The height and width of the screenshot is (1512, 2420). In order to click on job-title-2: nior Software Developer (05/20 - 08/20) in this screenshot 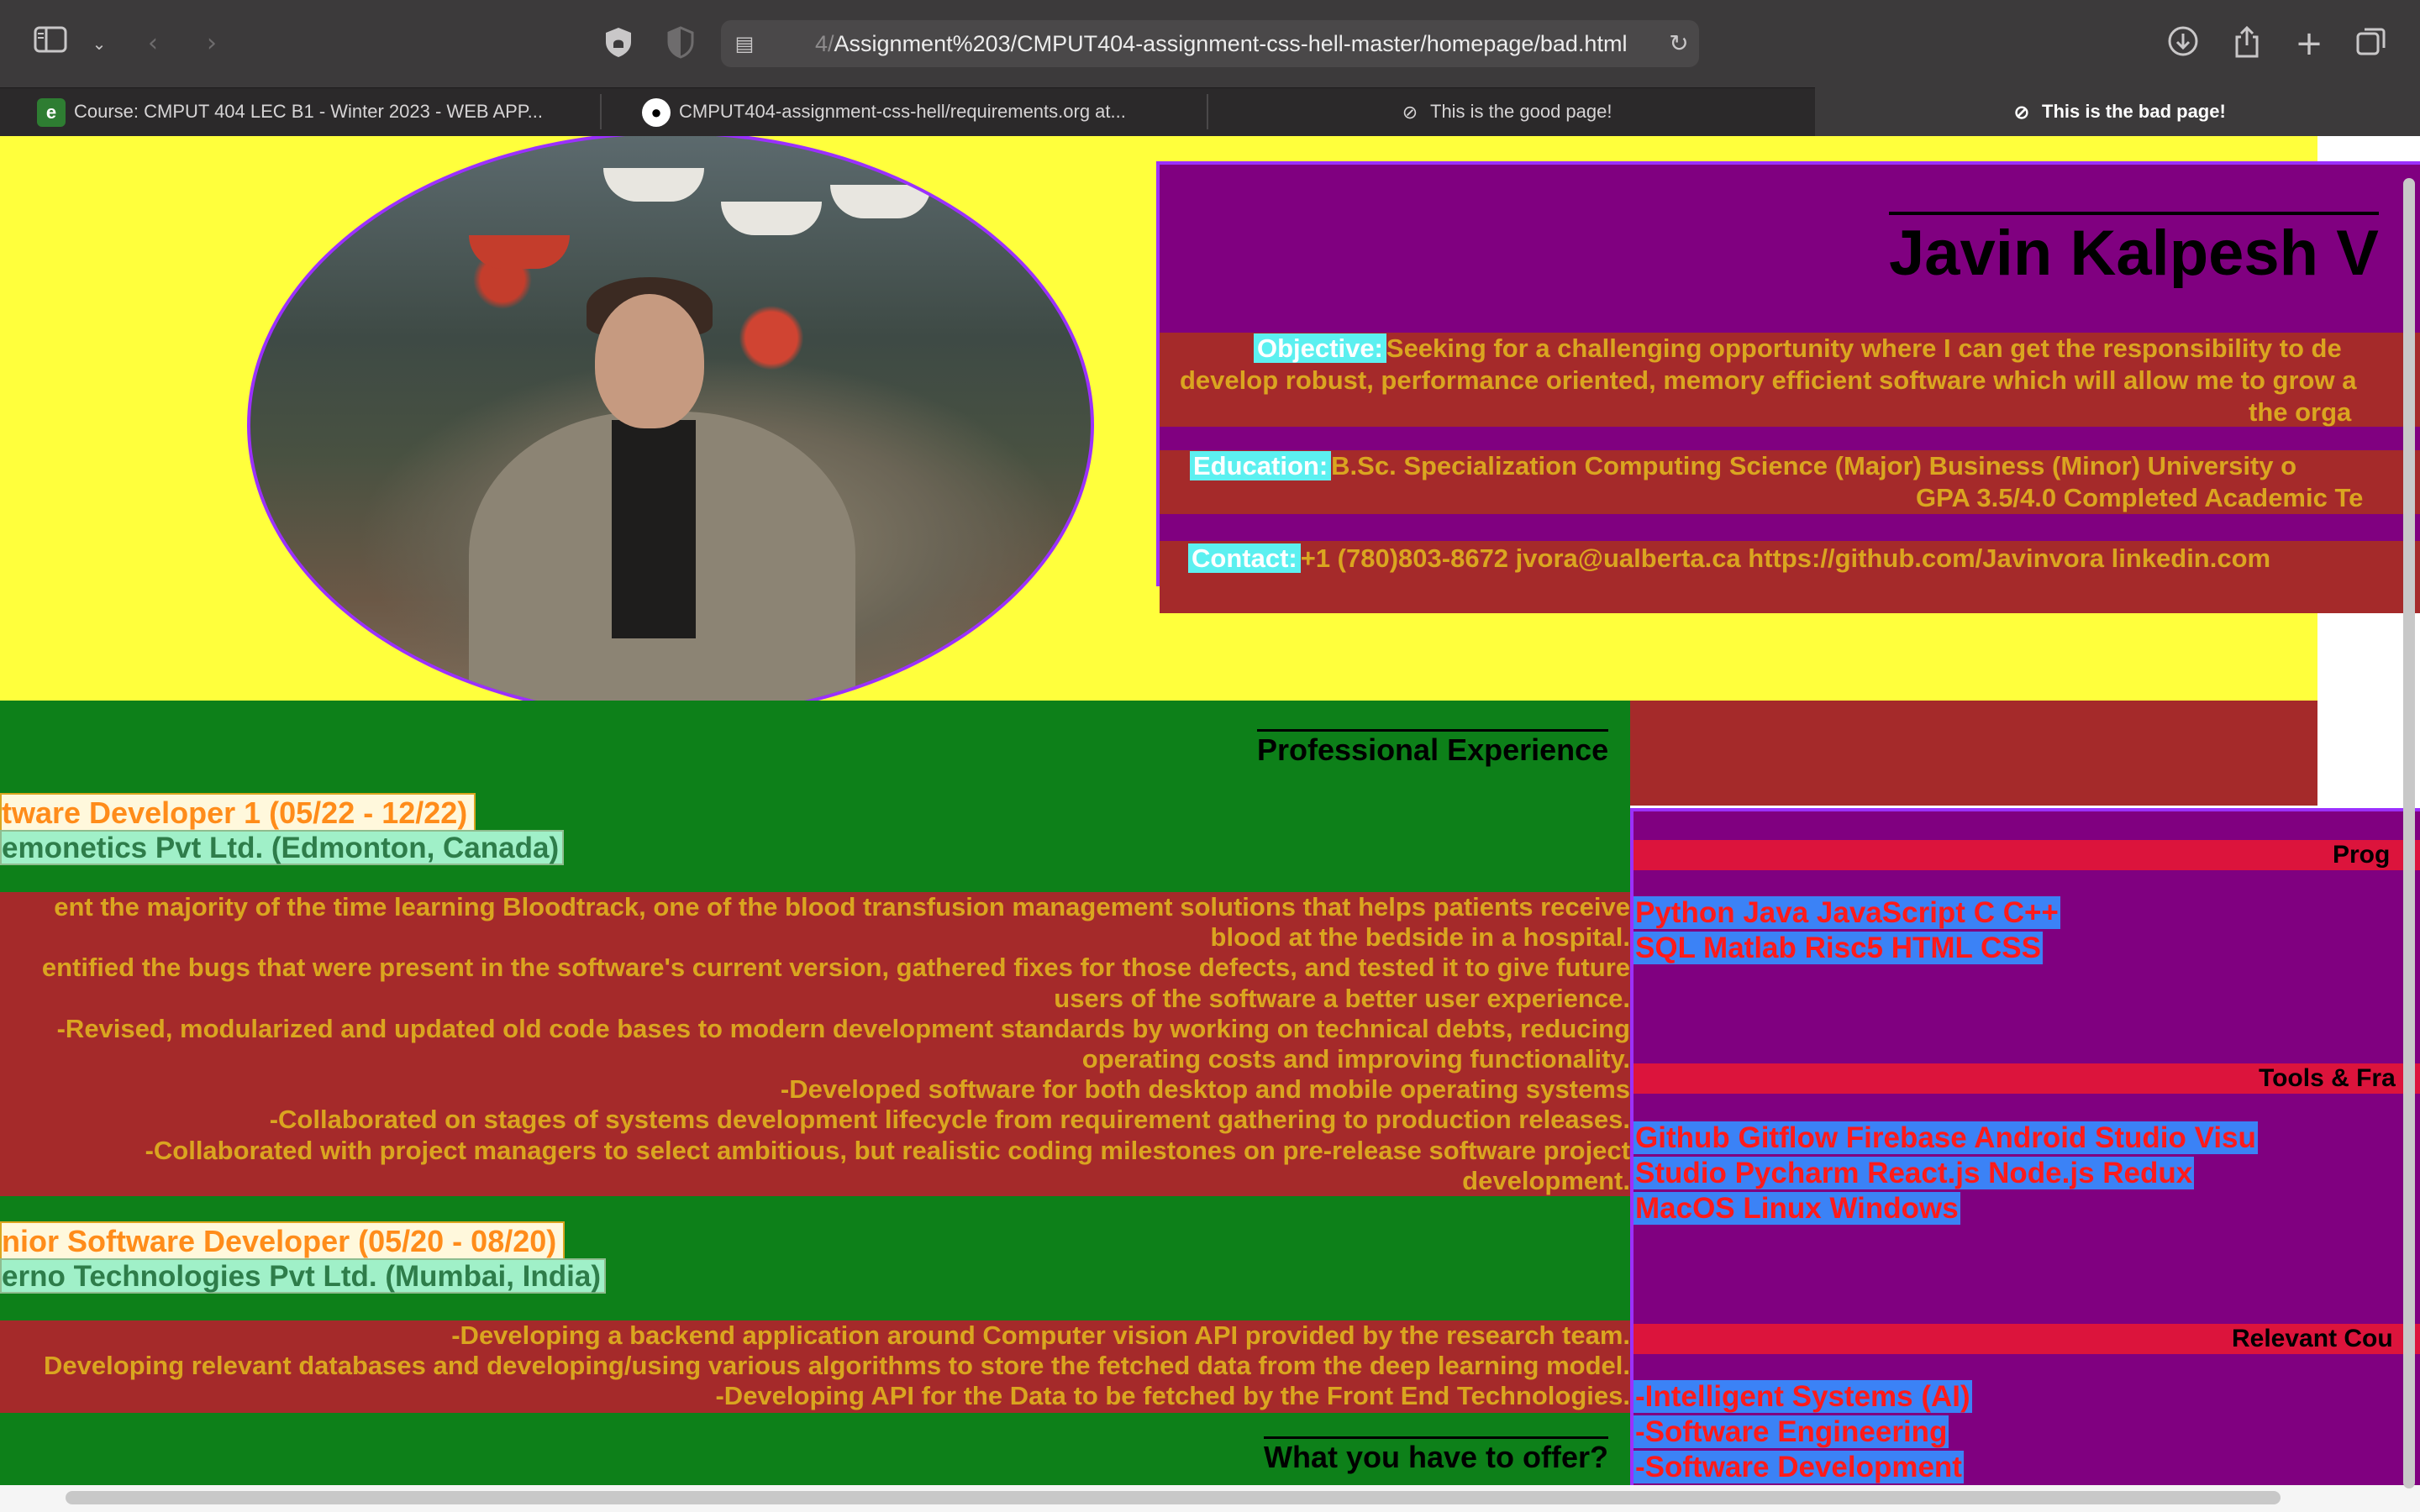, I will do `click(283, 1240)`.